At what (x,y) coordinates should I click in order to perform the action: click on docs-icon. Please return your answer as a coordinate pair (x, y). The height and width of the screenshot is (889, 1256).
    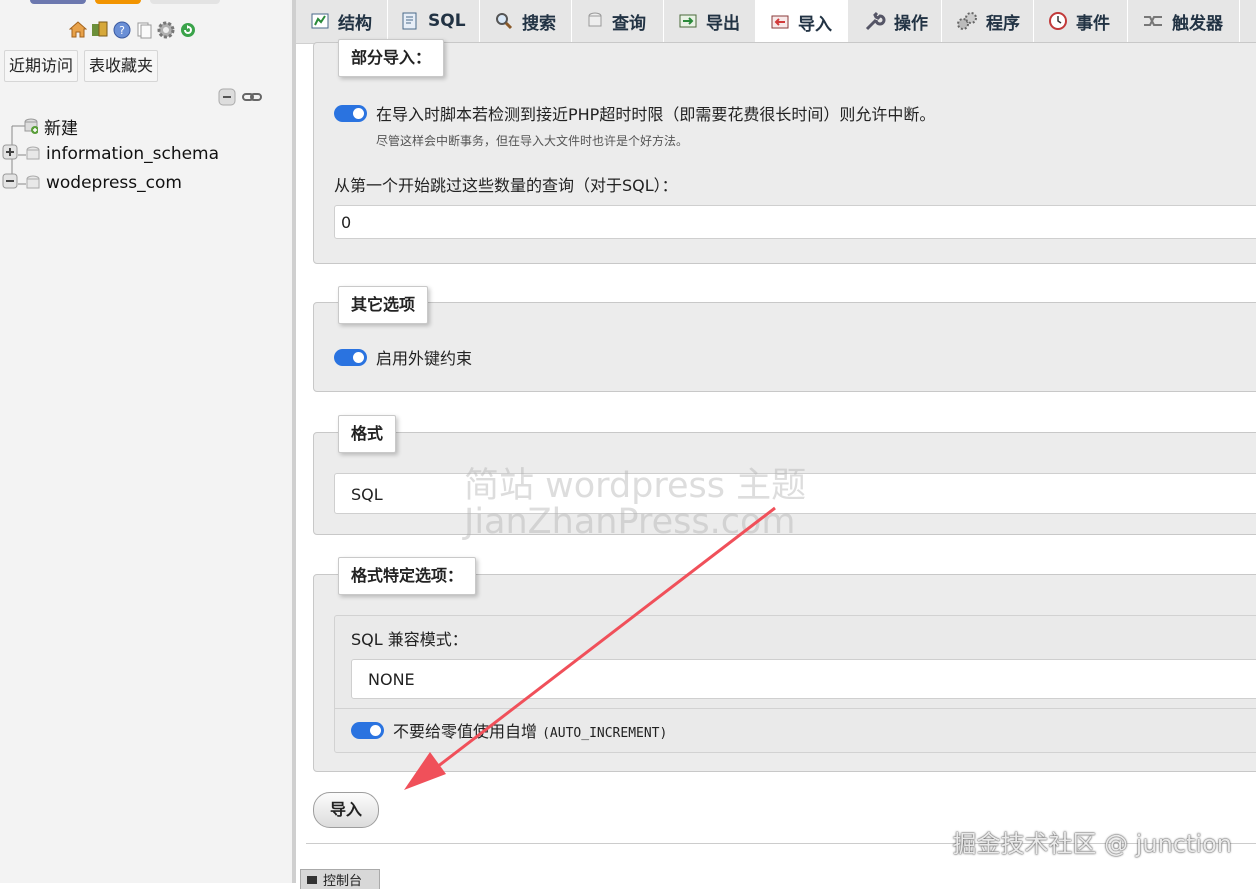
    Looking at the image, I should click on (143, 29).